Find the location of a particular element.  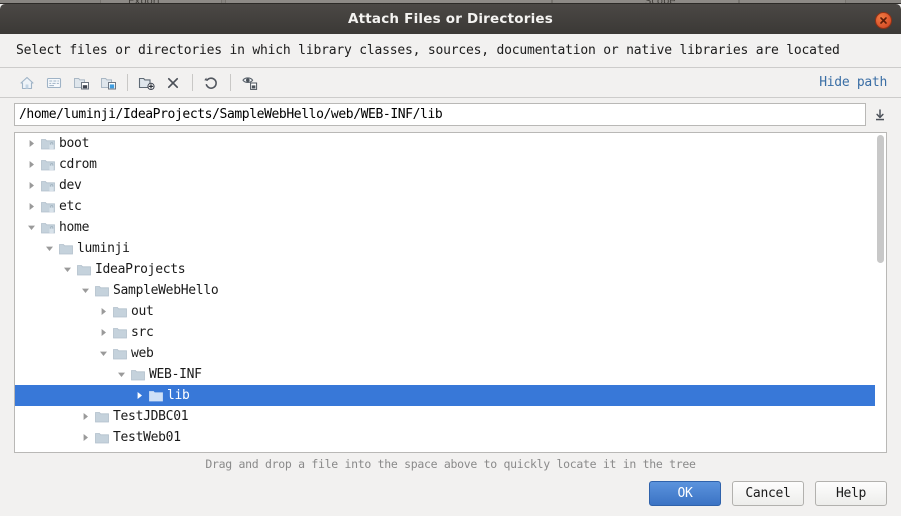

tree-node-label: etc is located at coordinates (70, 206).